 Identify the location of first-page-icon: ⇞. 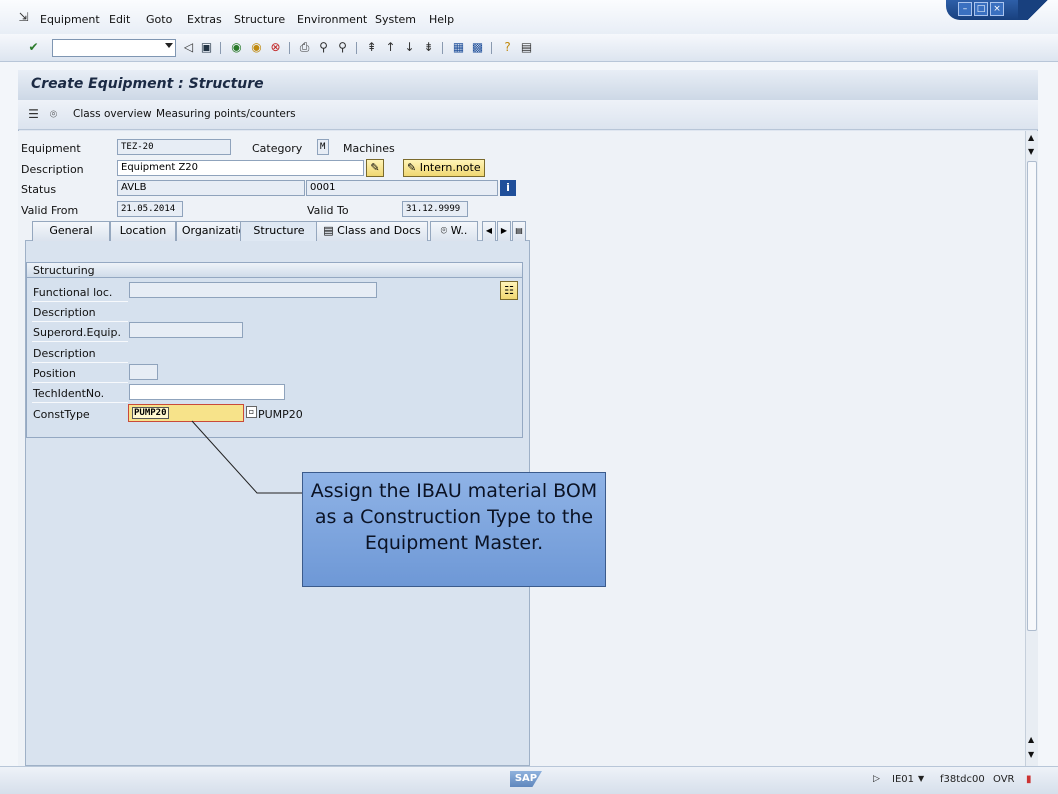
(371, 47).